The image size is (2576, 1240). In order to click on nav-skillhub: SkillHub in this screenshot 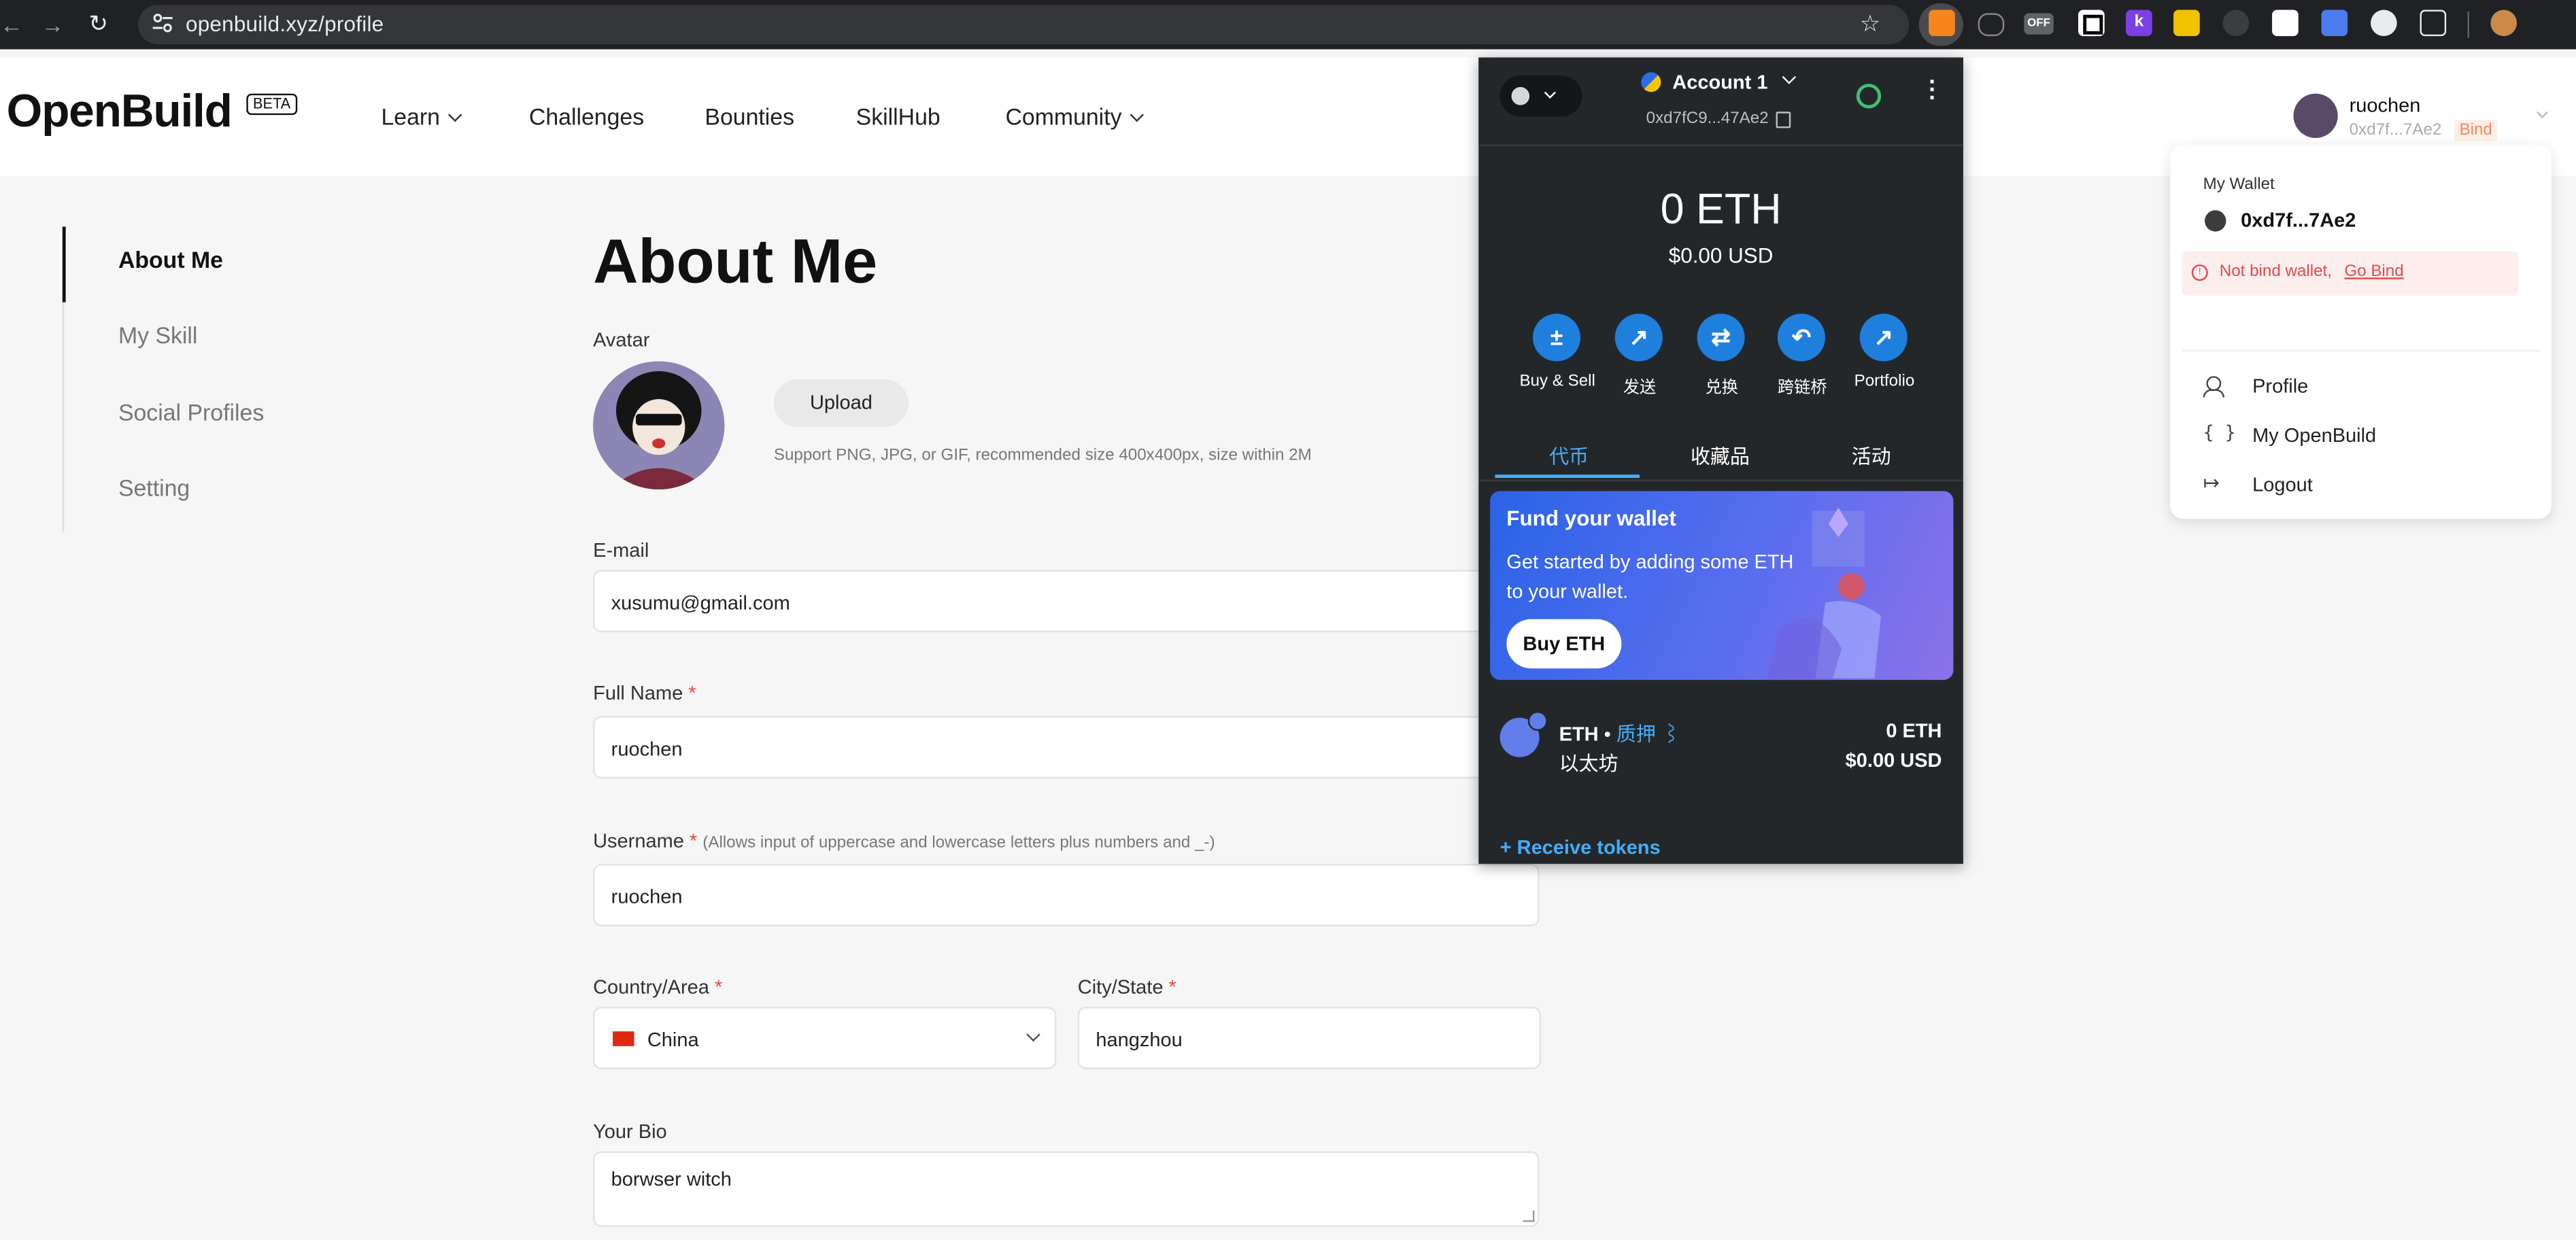, I will do `click(898, 116)`.